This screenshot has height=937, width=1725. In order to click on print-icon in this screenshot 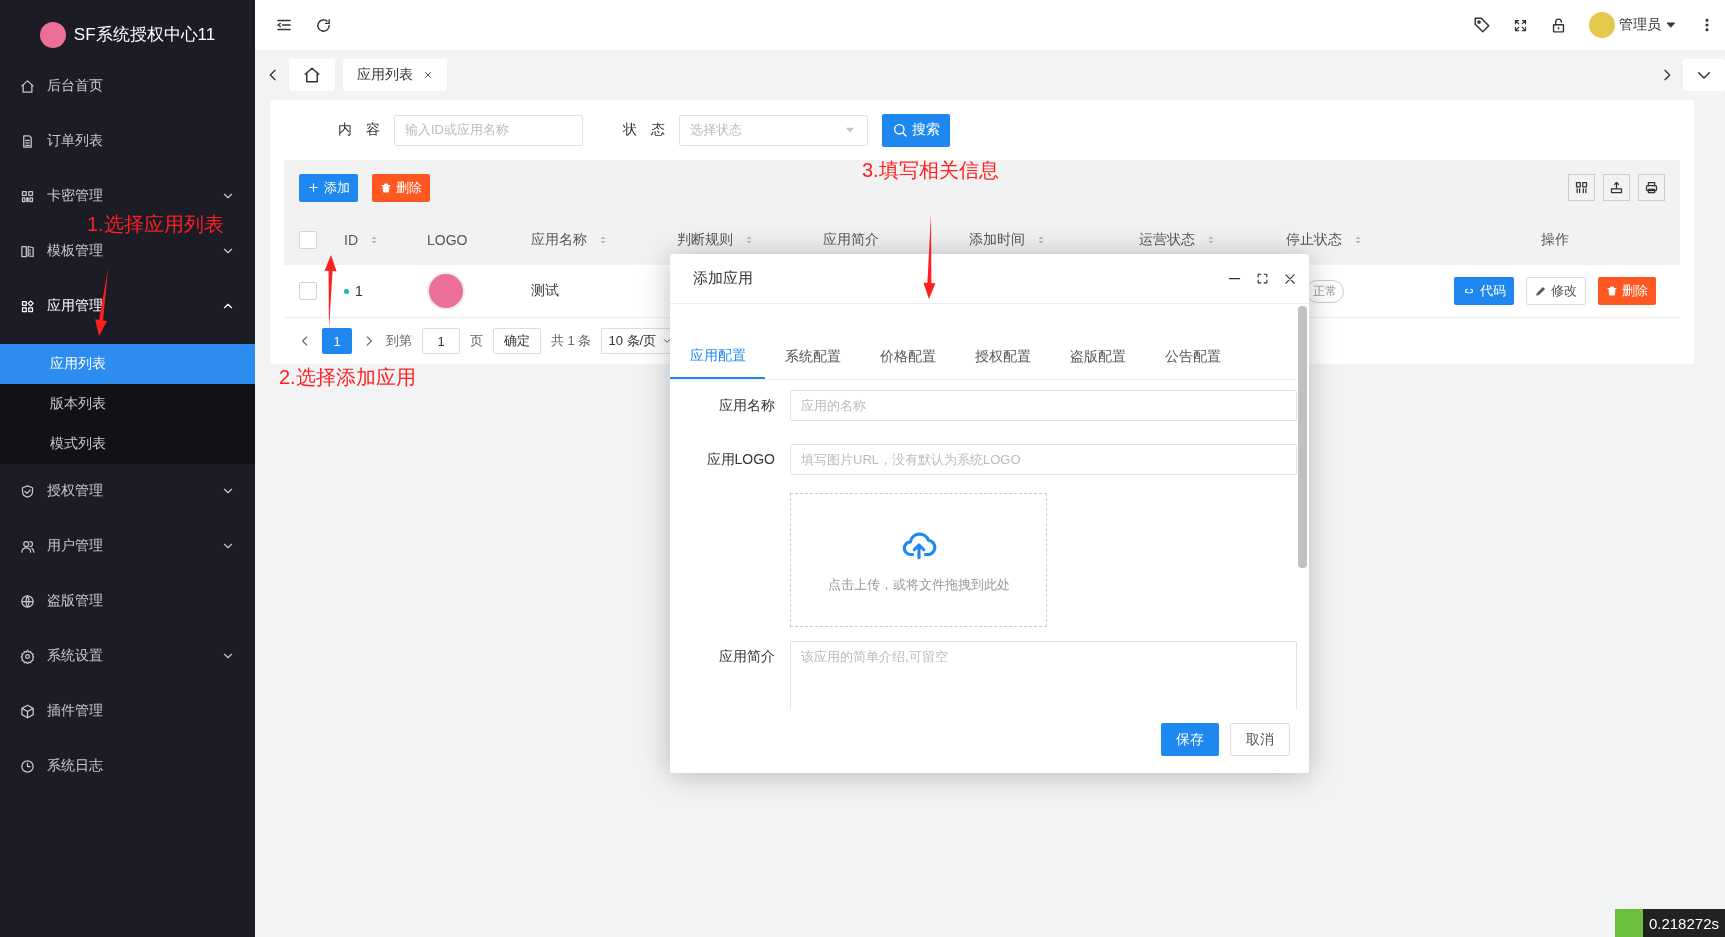, I will do `click(1651, 187)`.